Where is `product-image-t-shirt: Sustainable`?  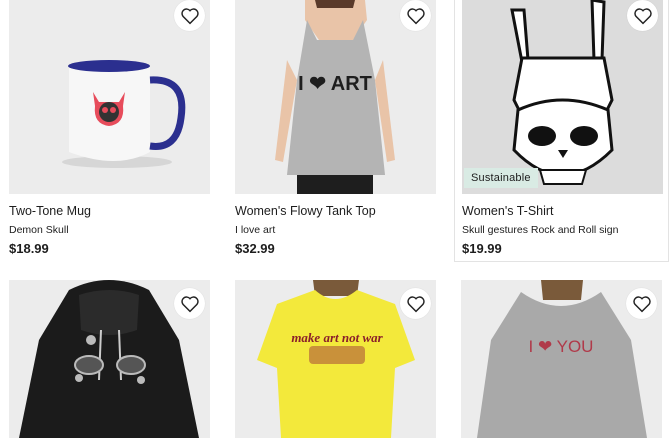
product-image-t-shirt: Sustainable is located at coordinates (562, 97).